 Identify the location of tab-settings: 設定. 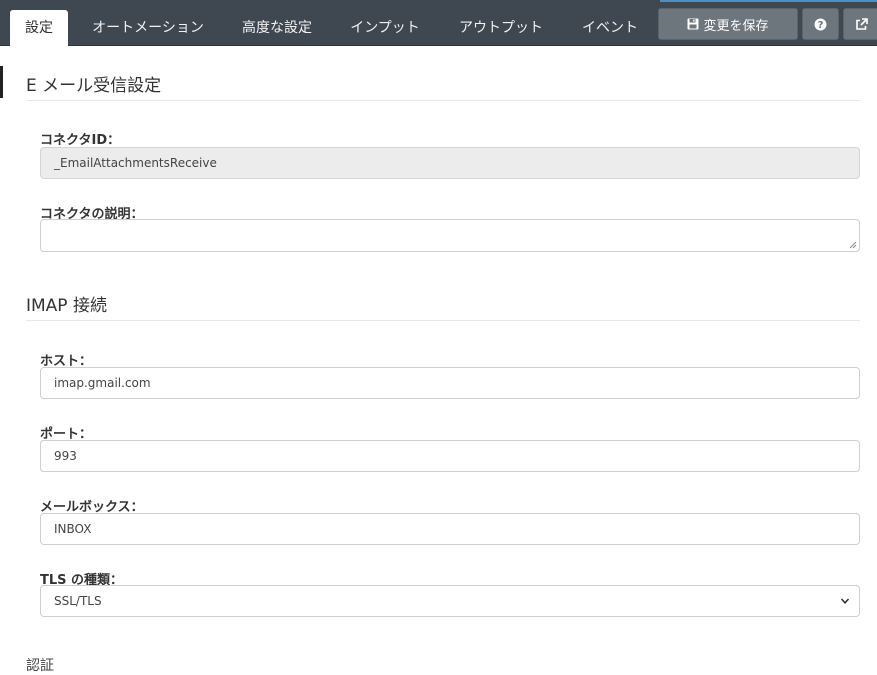
(39, 28).